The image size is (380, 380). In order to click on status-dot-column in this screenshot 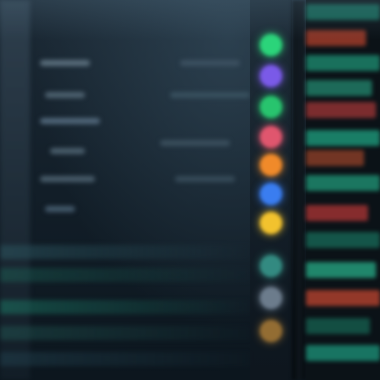, I will do `click(271, 190)`.